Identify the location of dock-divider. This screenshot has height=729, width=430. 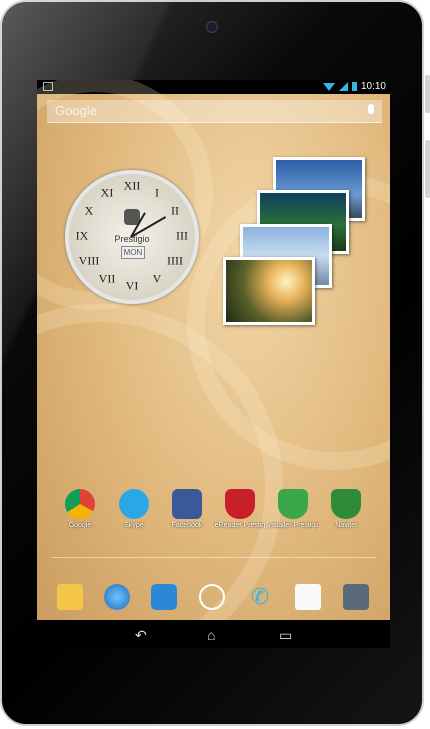
(213, 557).